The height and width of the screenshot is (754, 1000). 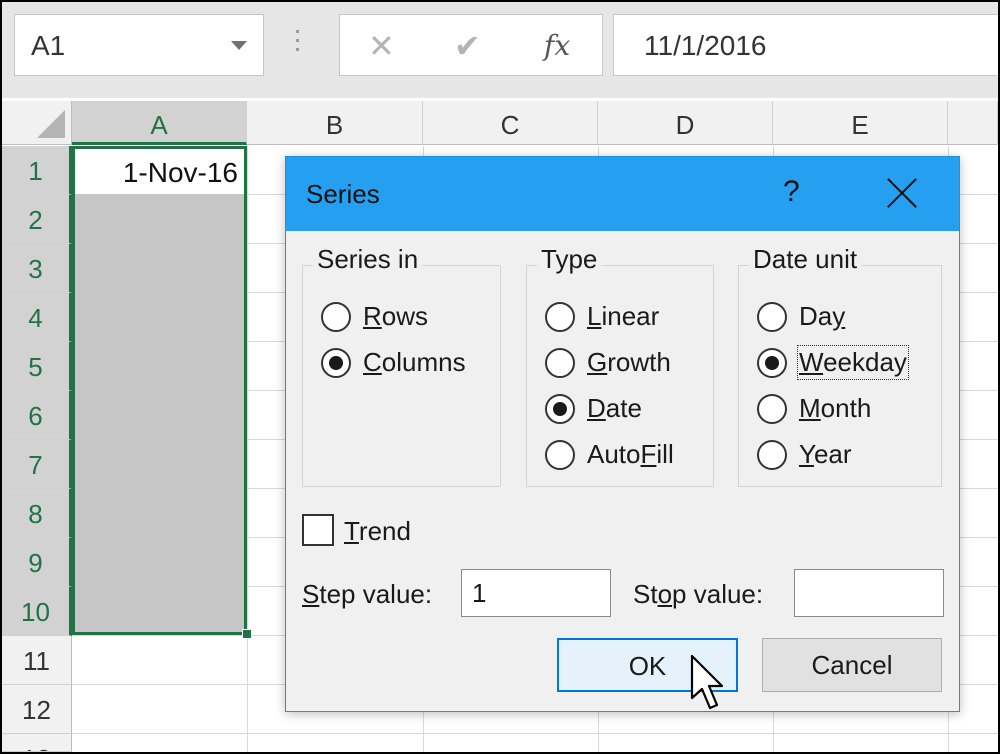 What do you see at coordinates (37, 562) in the screenshot?
I see `row-header: 9` at bounding box center [37, 562].